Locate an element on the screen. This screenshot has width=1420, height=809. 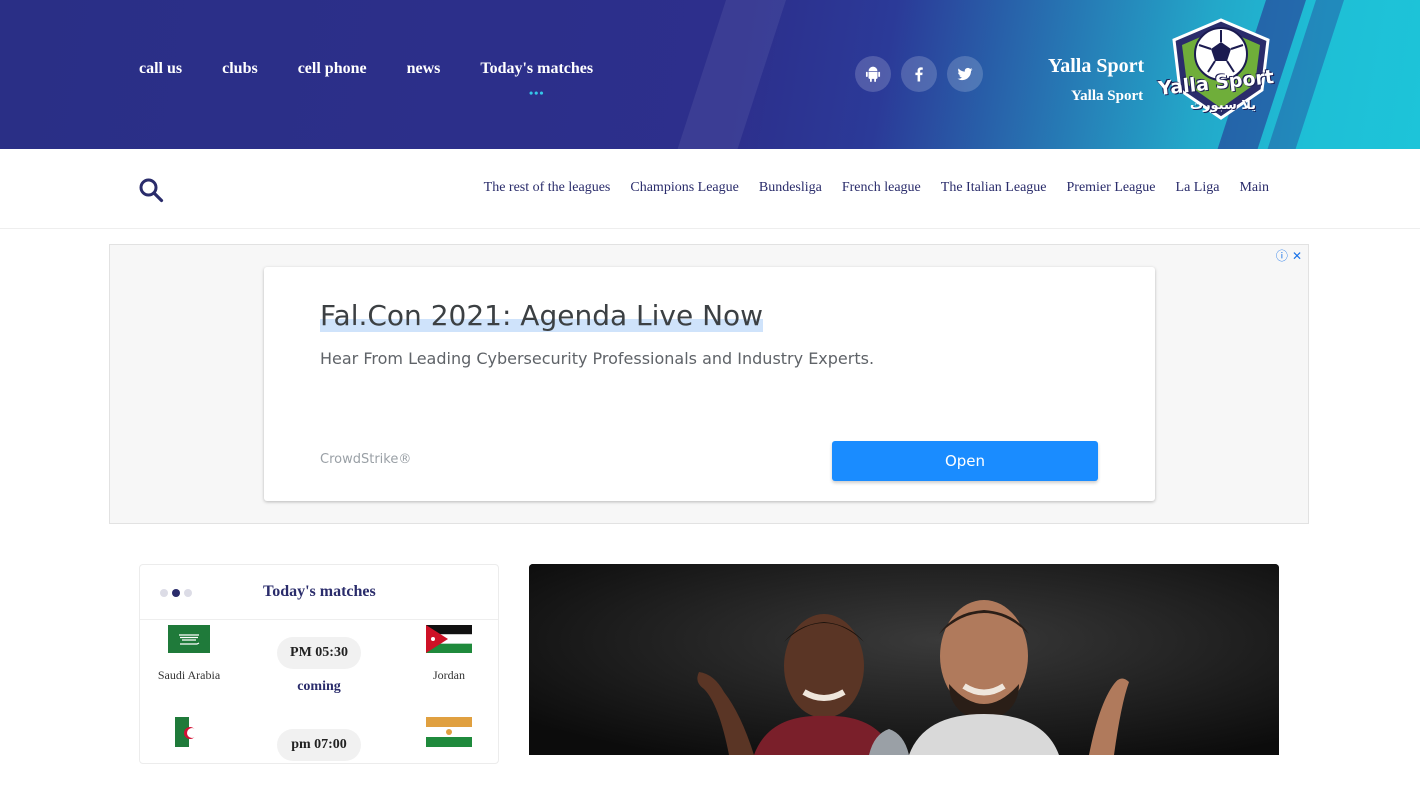
jordan-flag-icon is located at coordinates (449, 639).